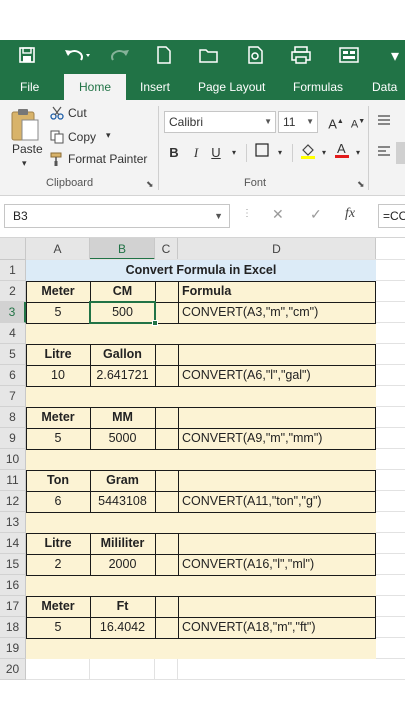 Image resolution: width=405 pixels, height=720 pixels. Describe the element at coordinates (58, 249) in the screenshot. I see `column-header-a: A` at that location.